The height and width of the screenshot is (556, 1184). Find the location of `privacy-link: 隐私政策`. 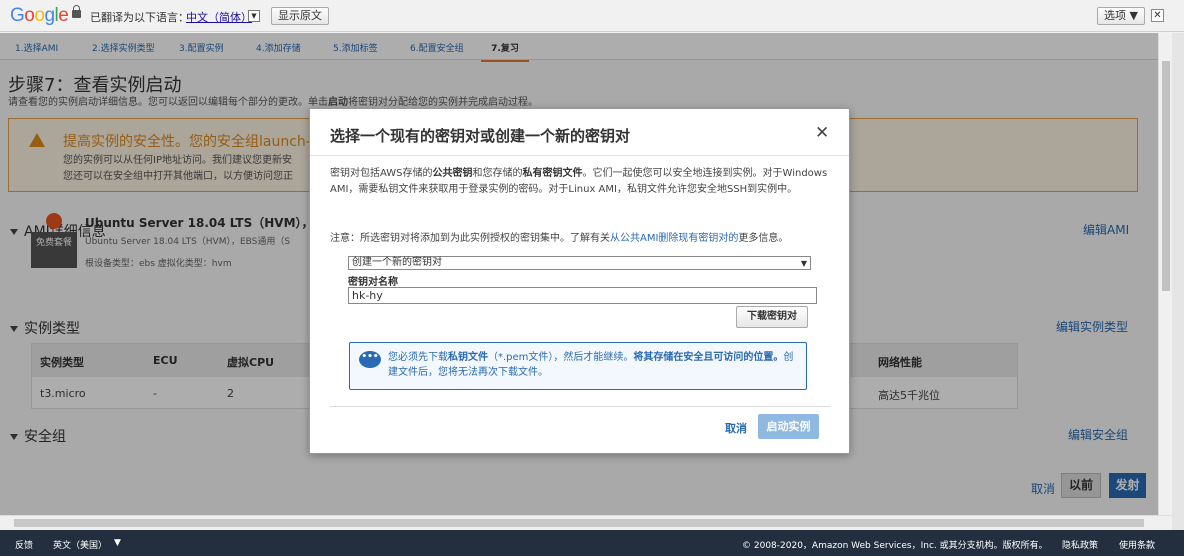

privacy-link: 隐私政策 is located at coordinates (1080, 544).